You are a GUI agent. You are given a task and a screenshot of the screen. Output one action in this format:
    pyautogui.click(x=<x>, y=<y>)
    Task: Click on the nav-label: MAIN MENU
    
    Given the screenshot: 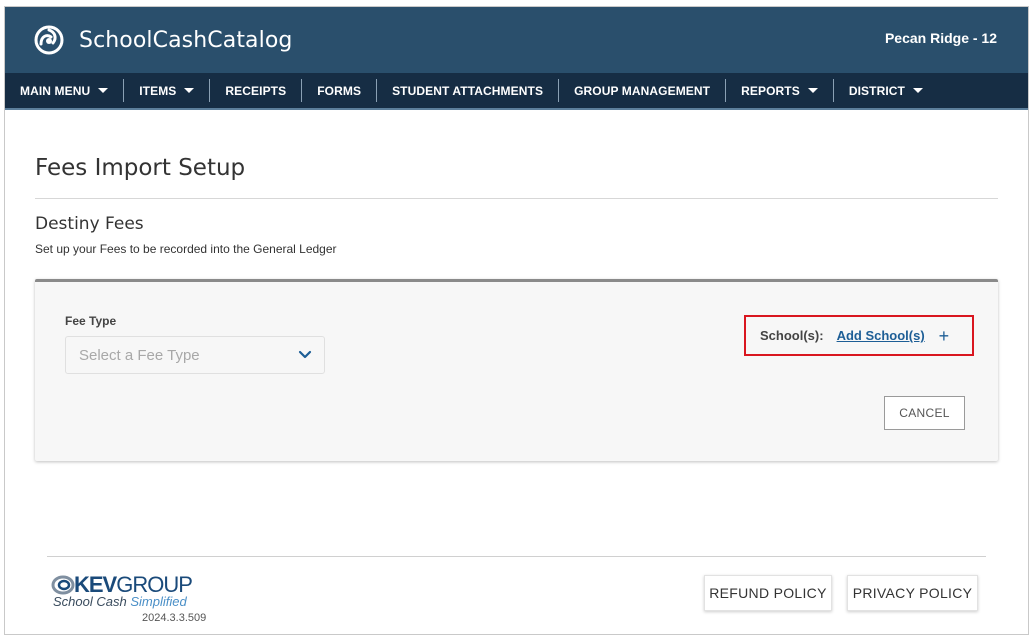 What is the action you would take?
    pyautogui.click(x=55, y=90)
    